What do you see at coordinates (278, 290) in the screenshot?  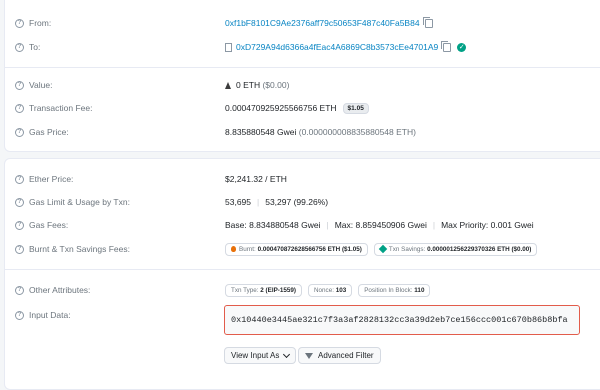 I see `txn-type-value: 2 (EIP-1559)` at bounding box center [278, 290].